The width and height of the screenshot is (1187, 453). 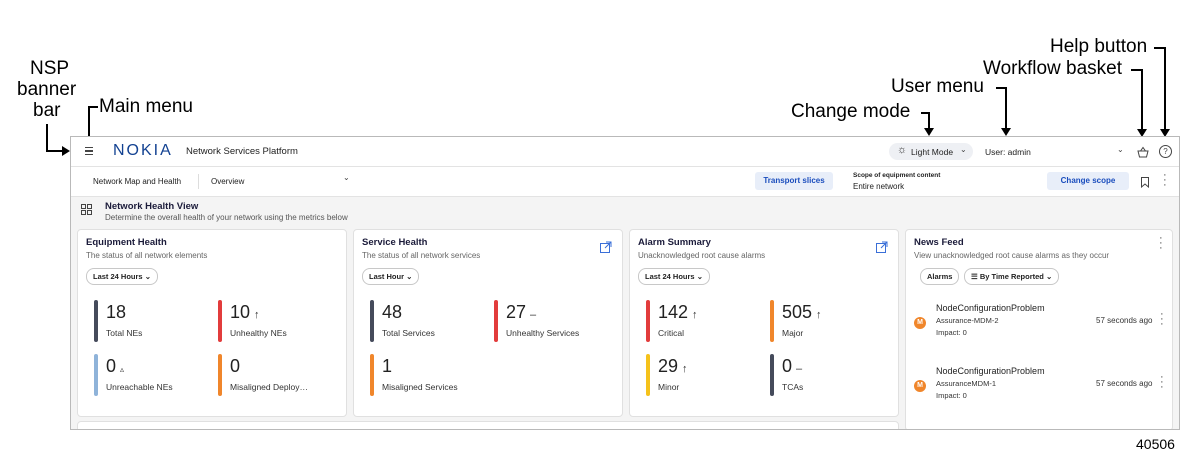 I want to click on news-item-source: AssuranceMDM-1, so click(x=966, y=383).